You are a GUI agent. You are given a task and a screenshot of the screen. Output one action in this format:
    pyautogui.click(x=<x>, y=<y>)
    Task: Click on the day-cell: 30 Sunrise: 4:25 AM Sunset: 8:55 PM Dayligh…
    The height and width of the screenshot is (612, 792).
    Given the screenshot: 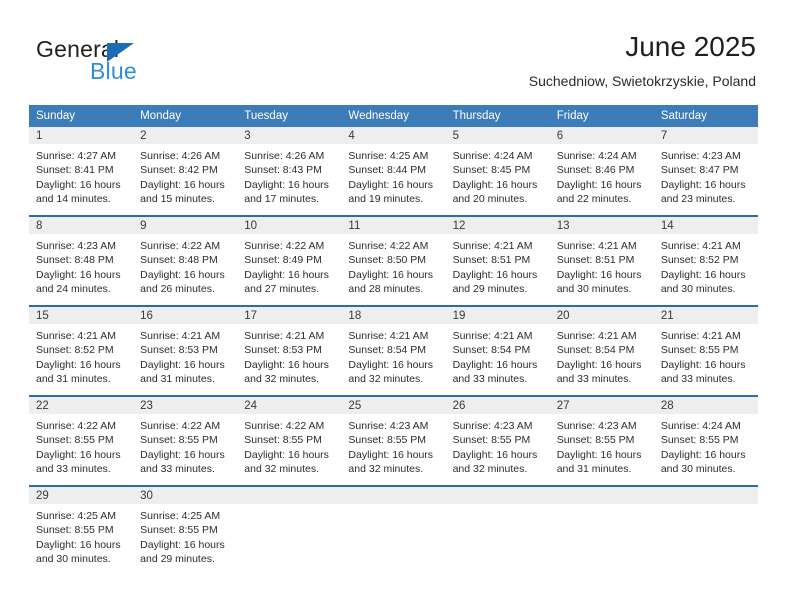 What is the action you would take?
    pyautogui.click(x=185, y=531)
    